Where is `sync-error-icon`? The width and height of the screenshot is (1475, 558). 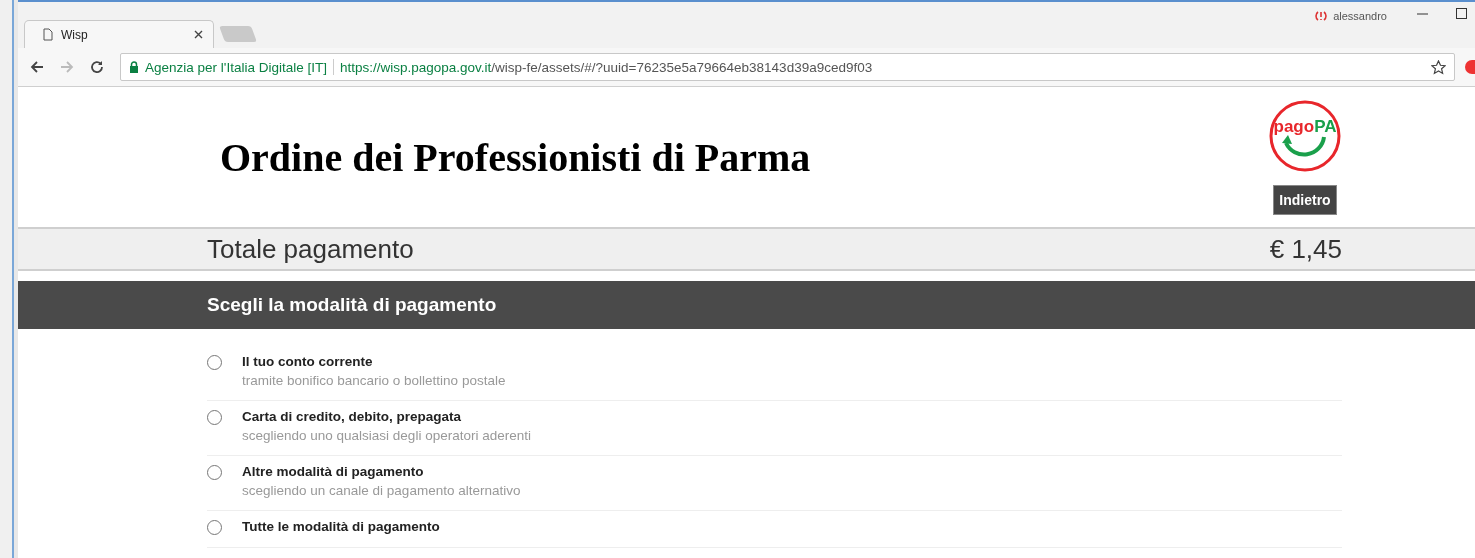 sync-error-icon is located at coordinates (1321, 16).